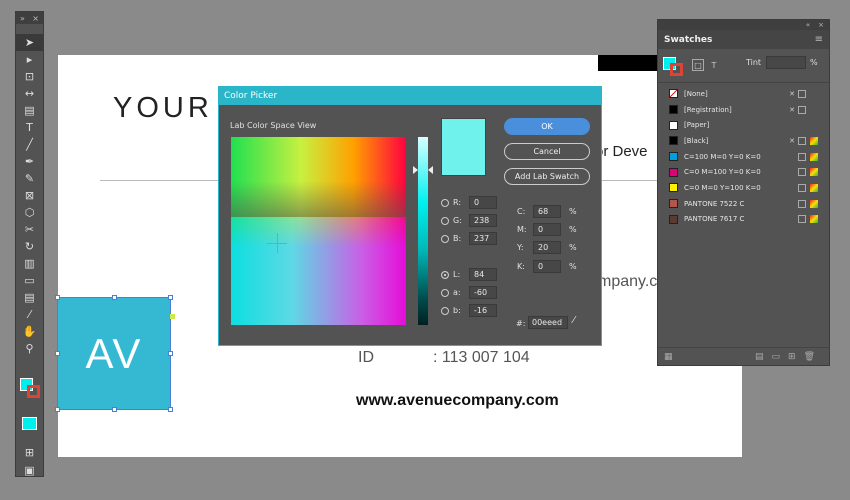 The image size is (850, 500). Describe the element at coordinates (29, 297) in the screenshot. I see `note-tool-icon: ▤` at that location.